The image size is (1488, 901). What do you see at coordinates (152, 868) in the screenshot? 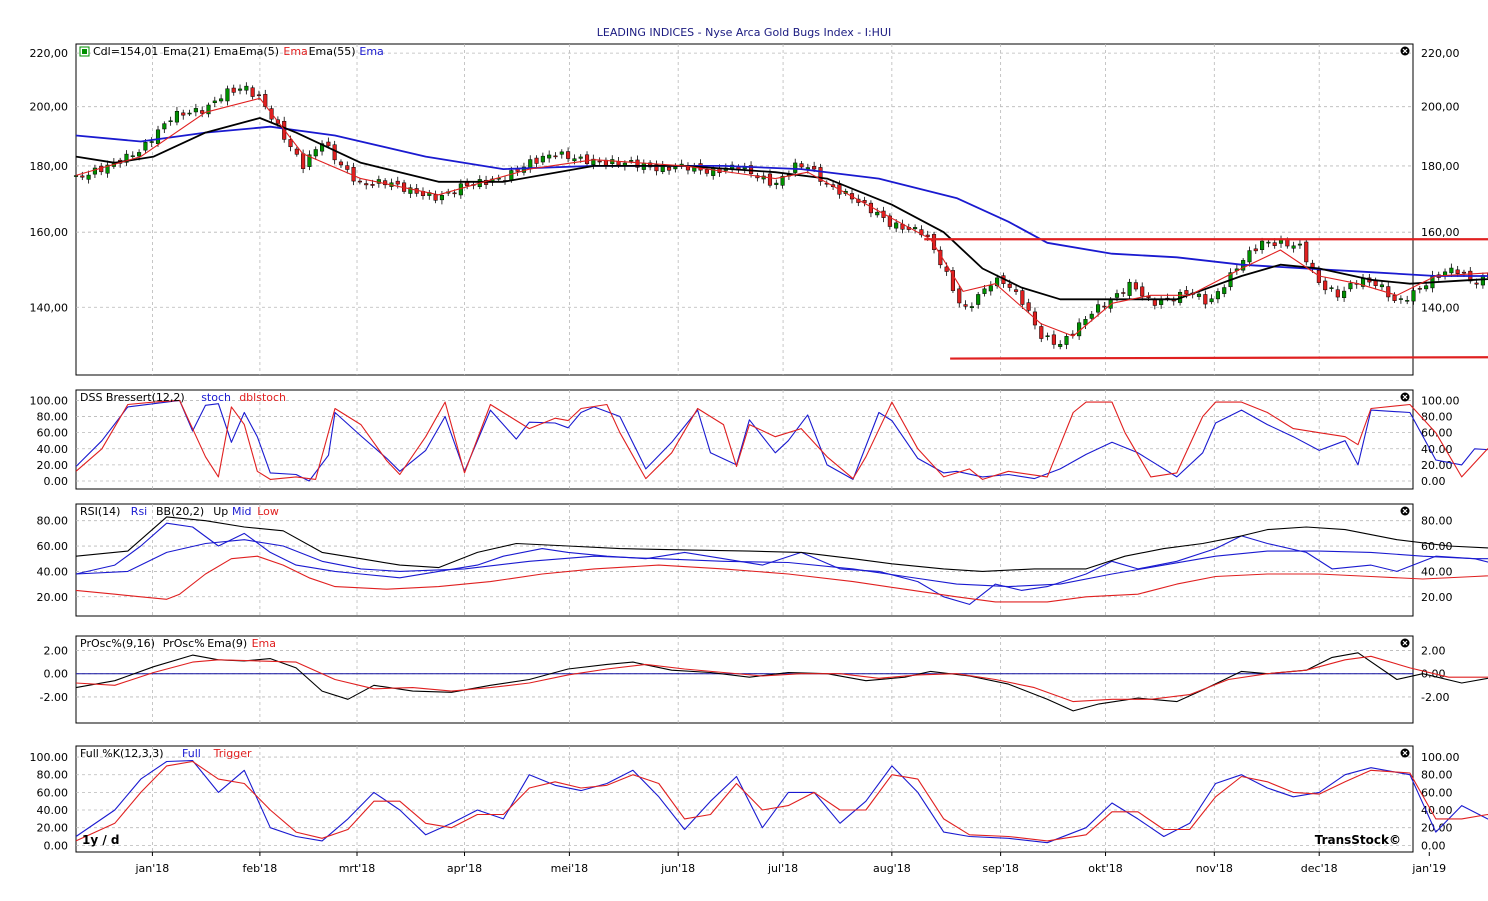
I see `x-tick-label: jan'18` at bounding box center [152, 868].